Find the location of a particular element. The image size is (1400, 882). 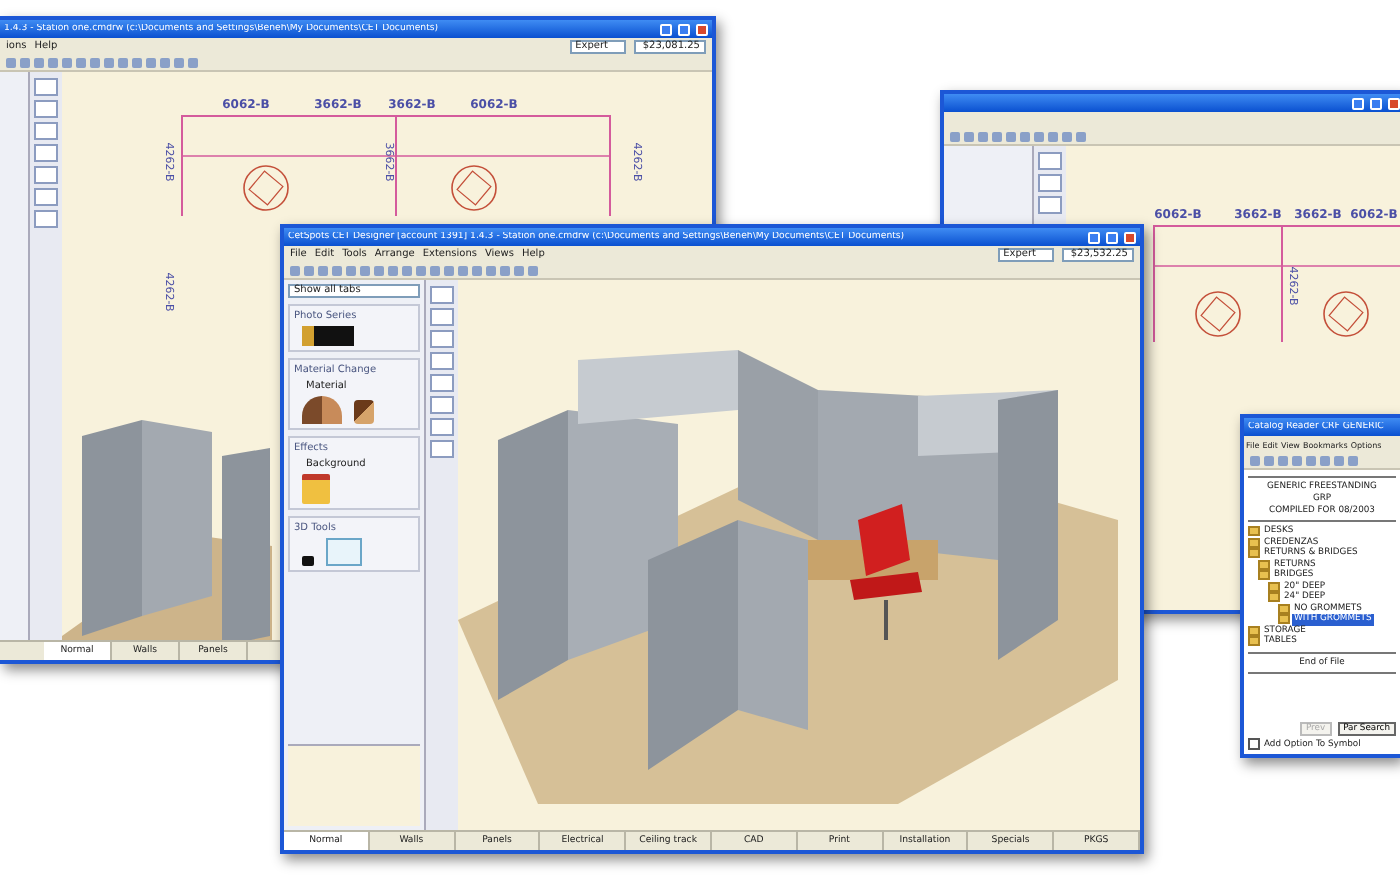

brush-icon is located at coordinates (364, 412).